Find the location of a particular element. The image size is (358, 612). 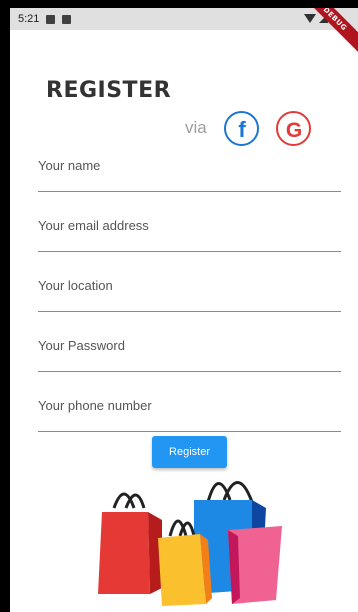

wifi-icon is located at coordinates (310, 18).